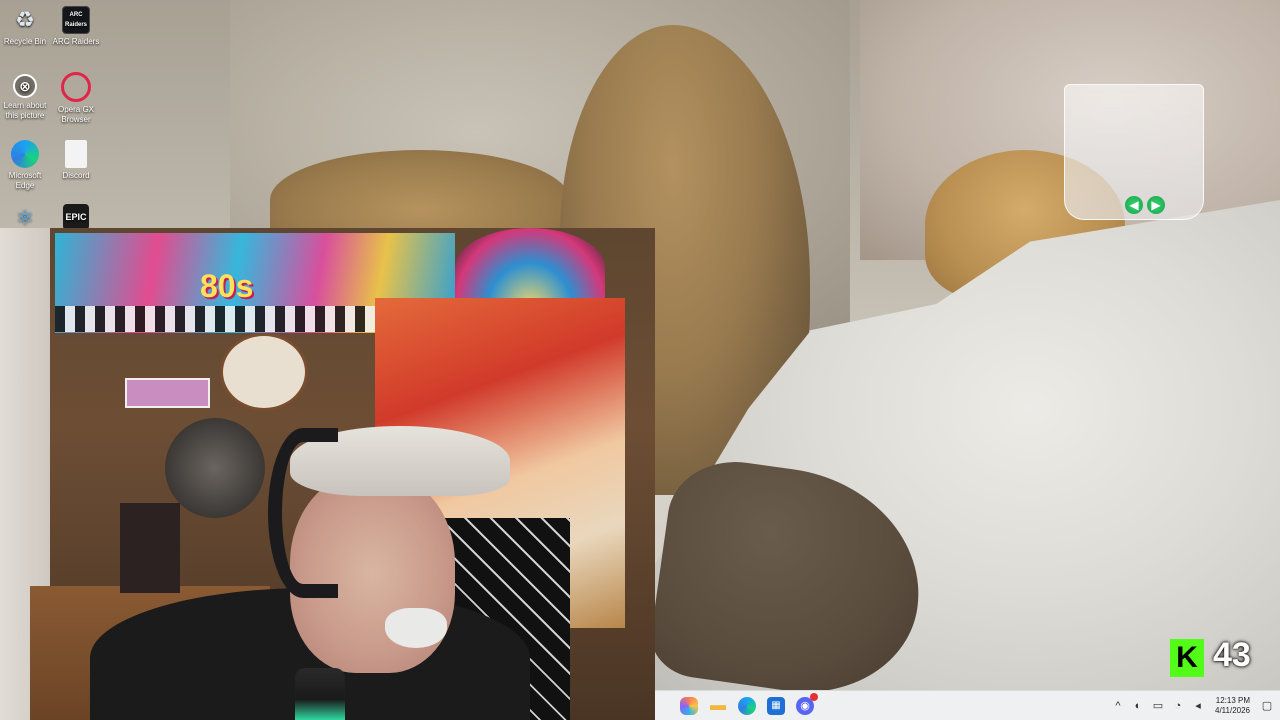  I want to click on clock-time: 12:13 PM, so click(1232, 700).